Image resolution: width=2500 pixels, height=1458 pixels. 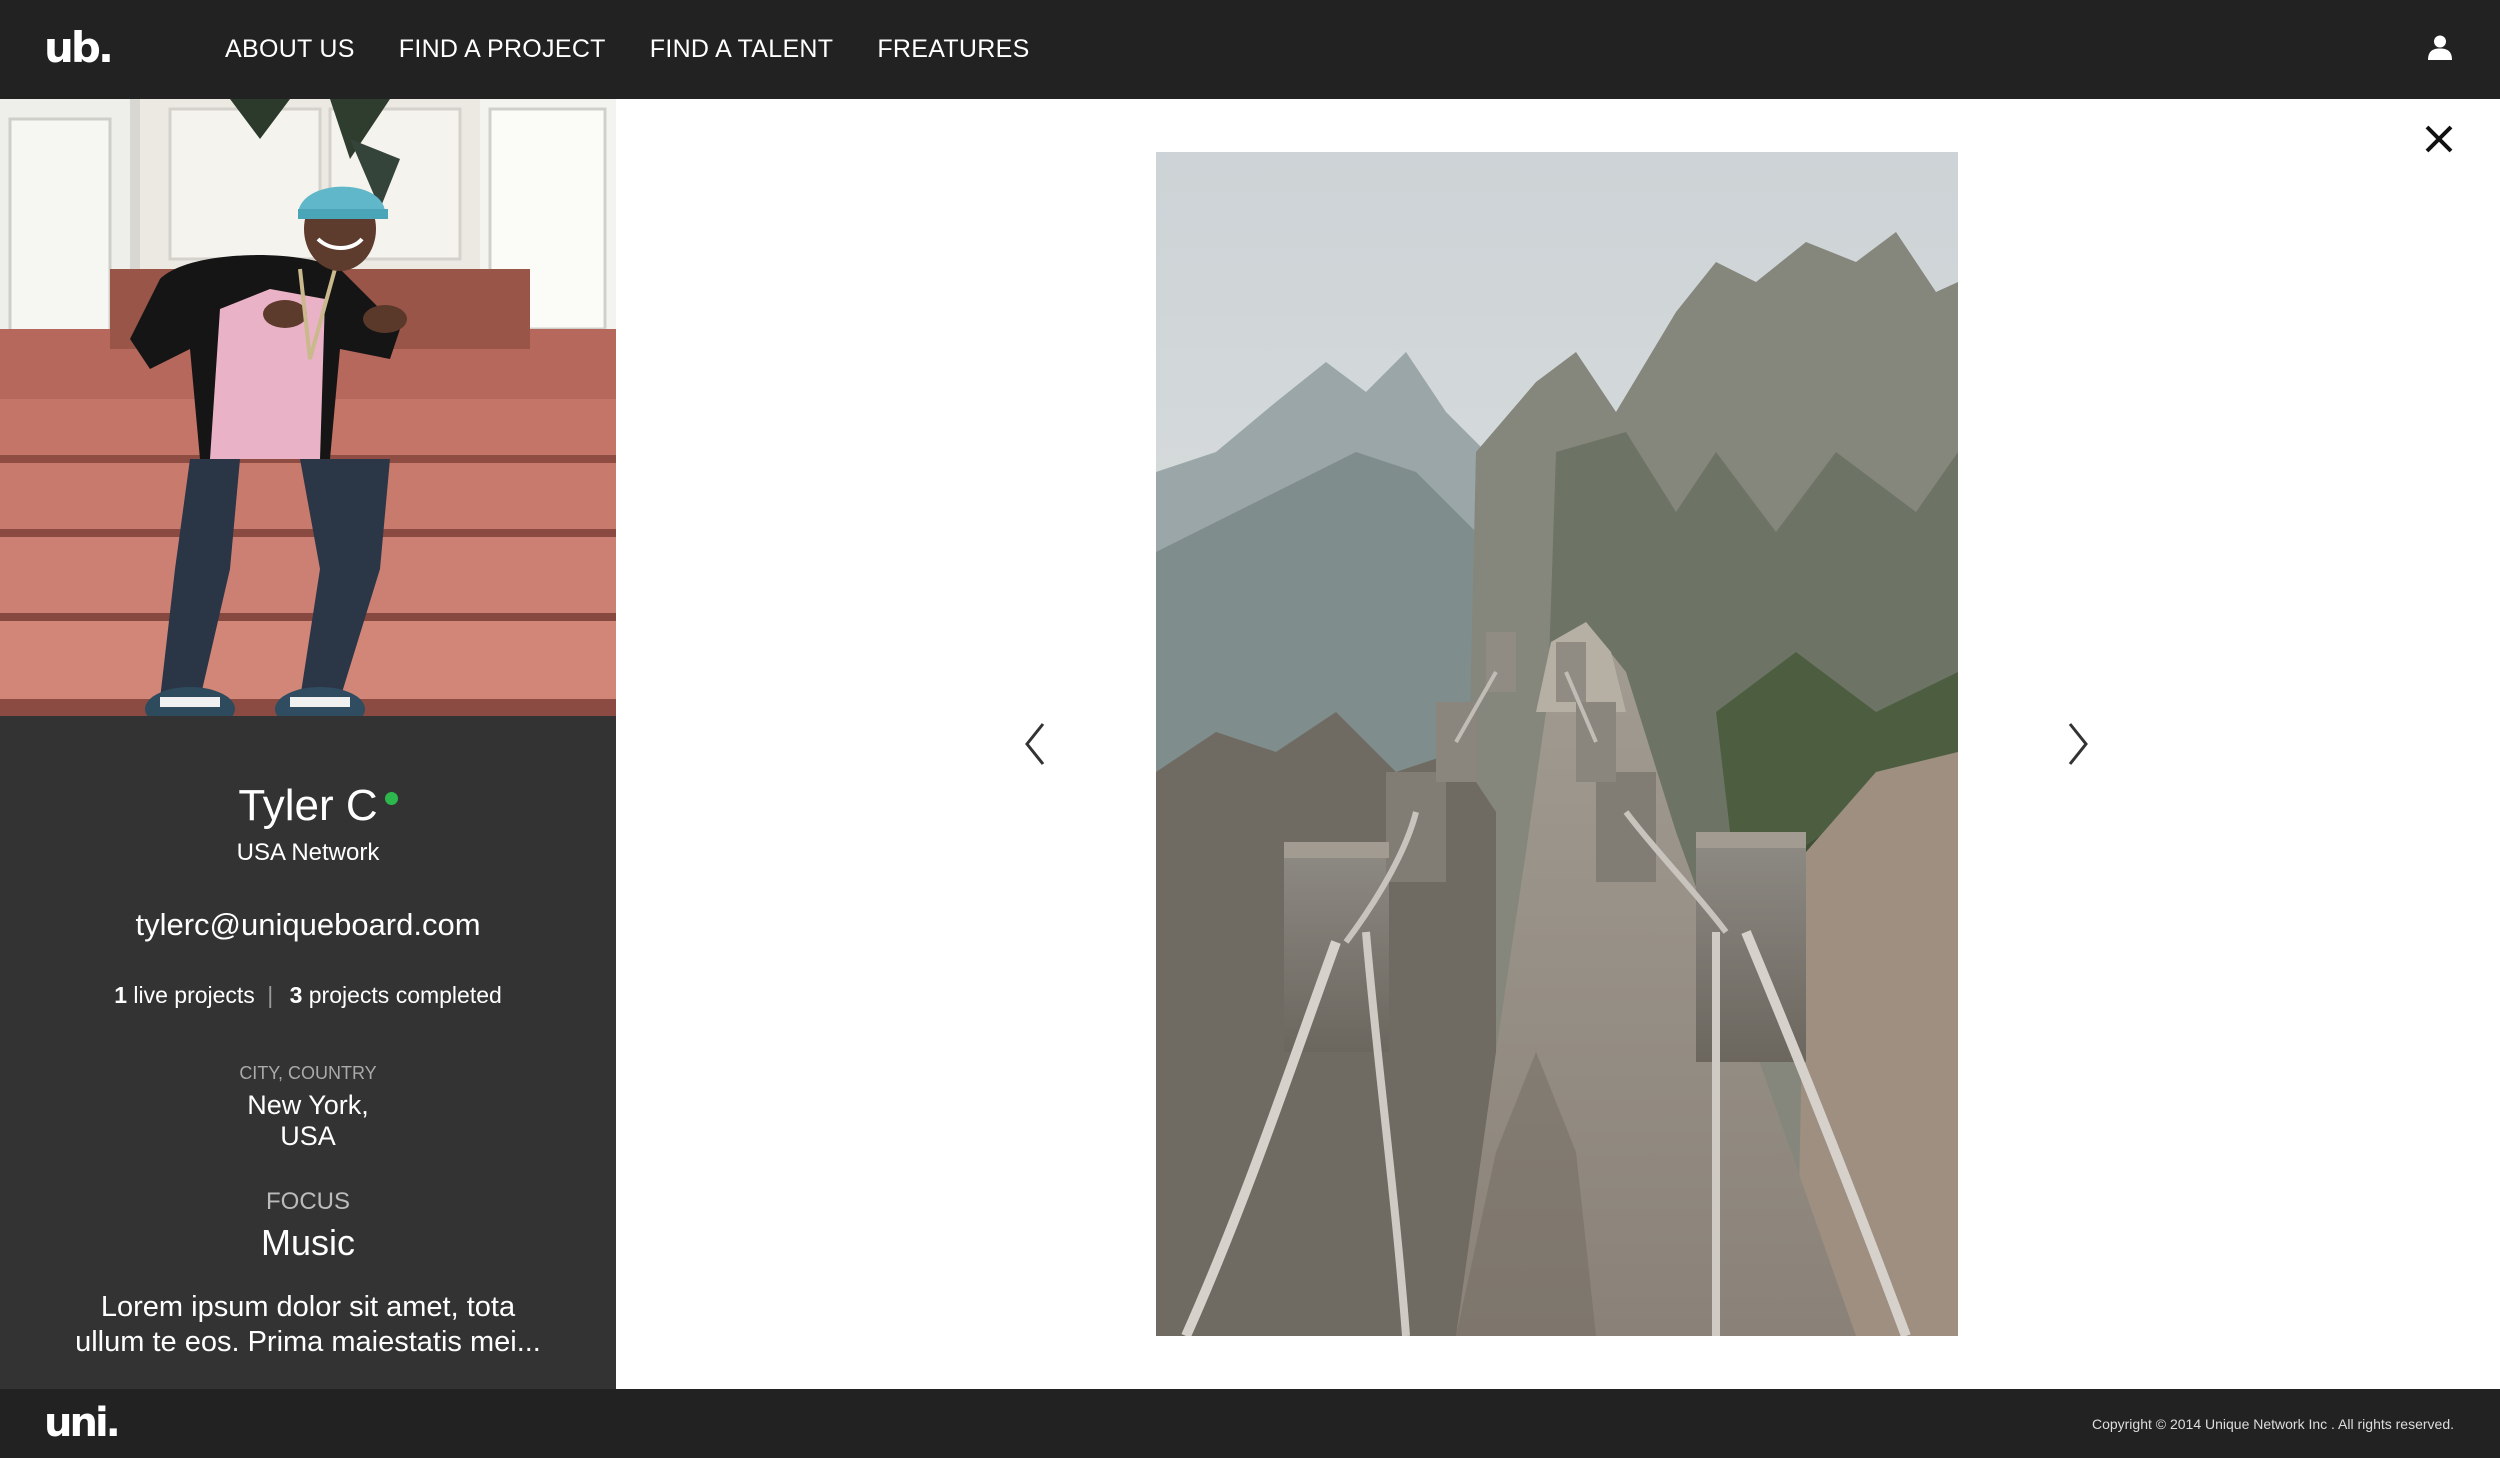 What do you see at coordinates (194, 995) in the screenshot?
I see `live-projects-label: live projects` at bounding box center [194, 995].